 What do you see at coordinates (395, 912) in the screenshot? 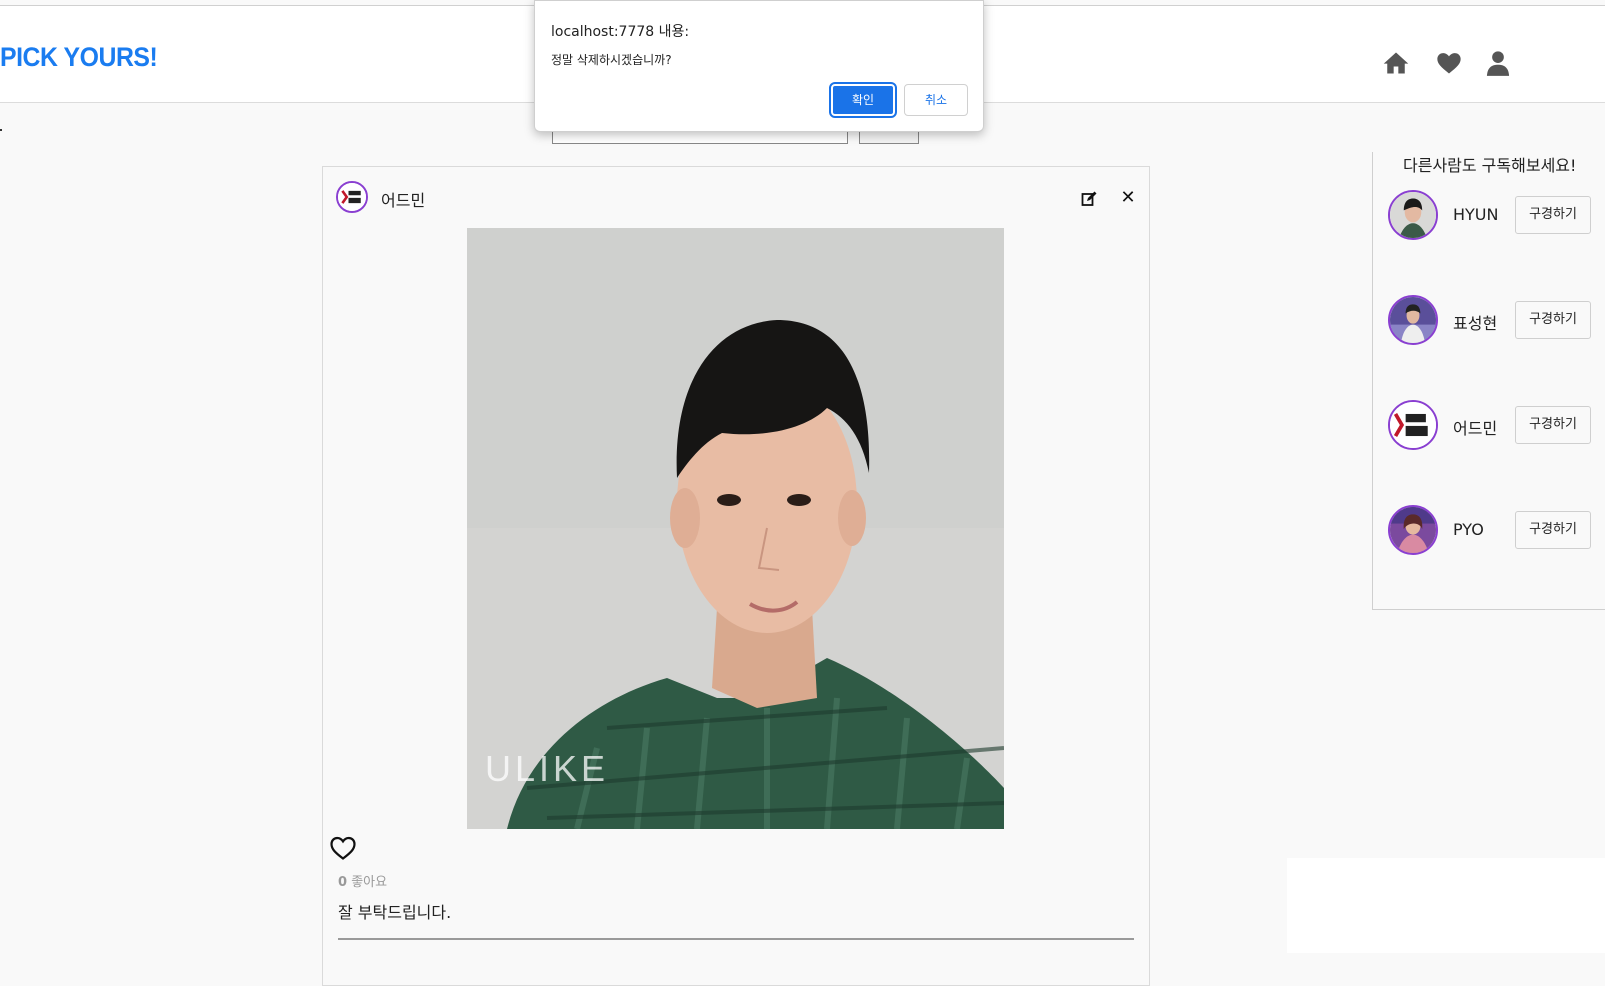
I see `post-caption: 잘 부탁드립니다.` at bounding box center [395, 912].